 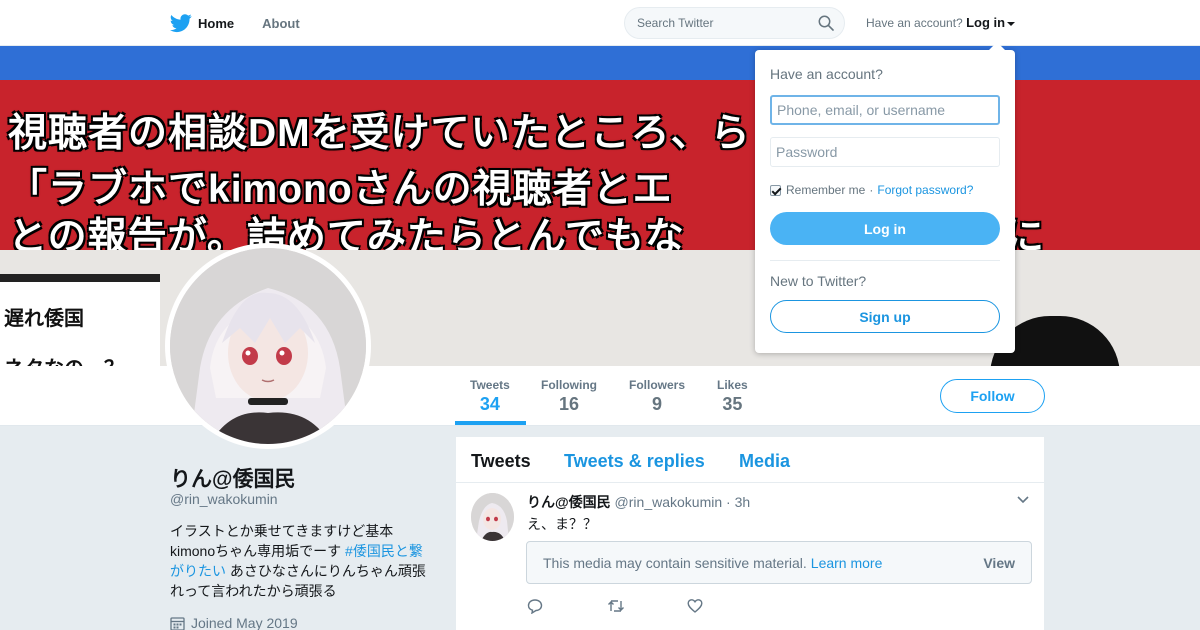 I want to click on twitter-bird-icon, so click(x=181, y=23).